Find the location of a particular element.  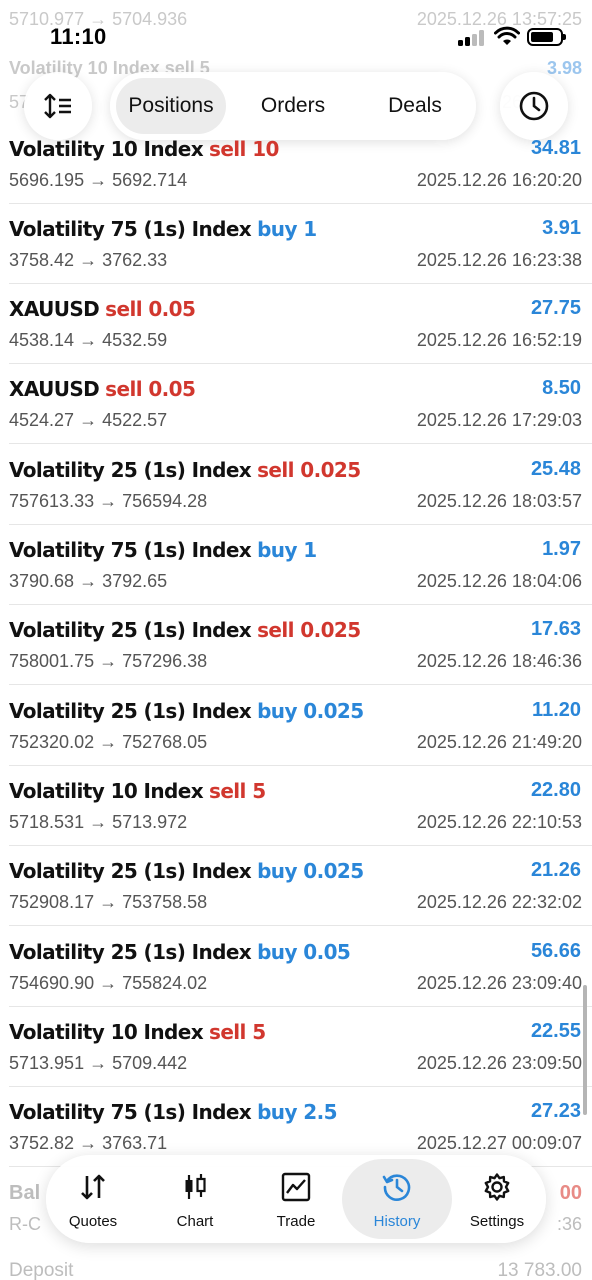

deal-time: 2025.12.26 21:49:20 is located at coordinates (499, 742).